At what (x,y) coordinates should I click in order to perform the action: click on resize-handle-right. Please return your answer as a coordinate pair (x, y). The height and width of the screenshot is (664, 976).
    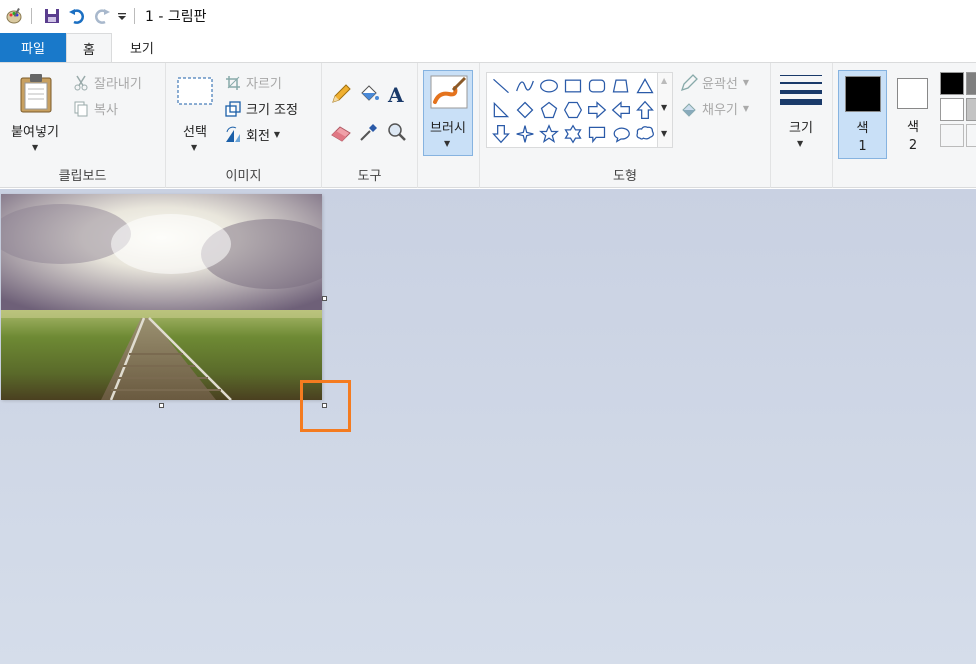
    Looking at the image, I should click on (324, 298).